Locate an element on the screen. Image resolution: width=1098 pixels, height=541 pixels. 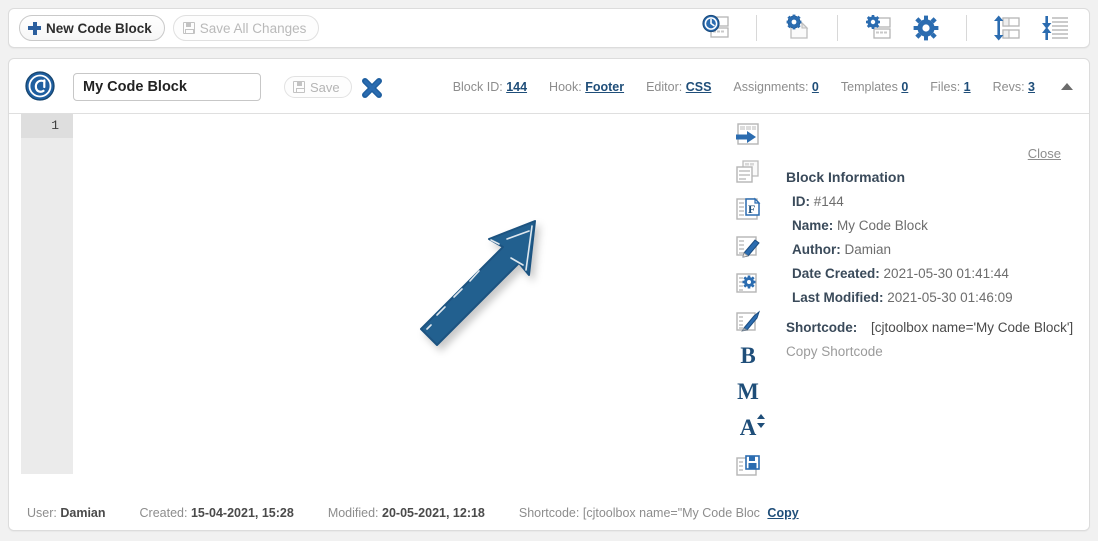
minify-m-icon: M is located at coordinates (748, 391).